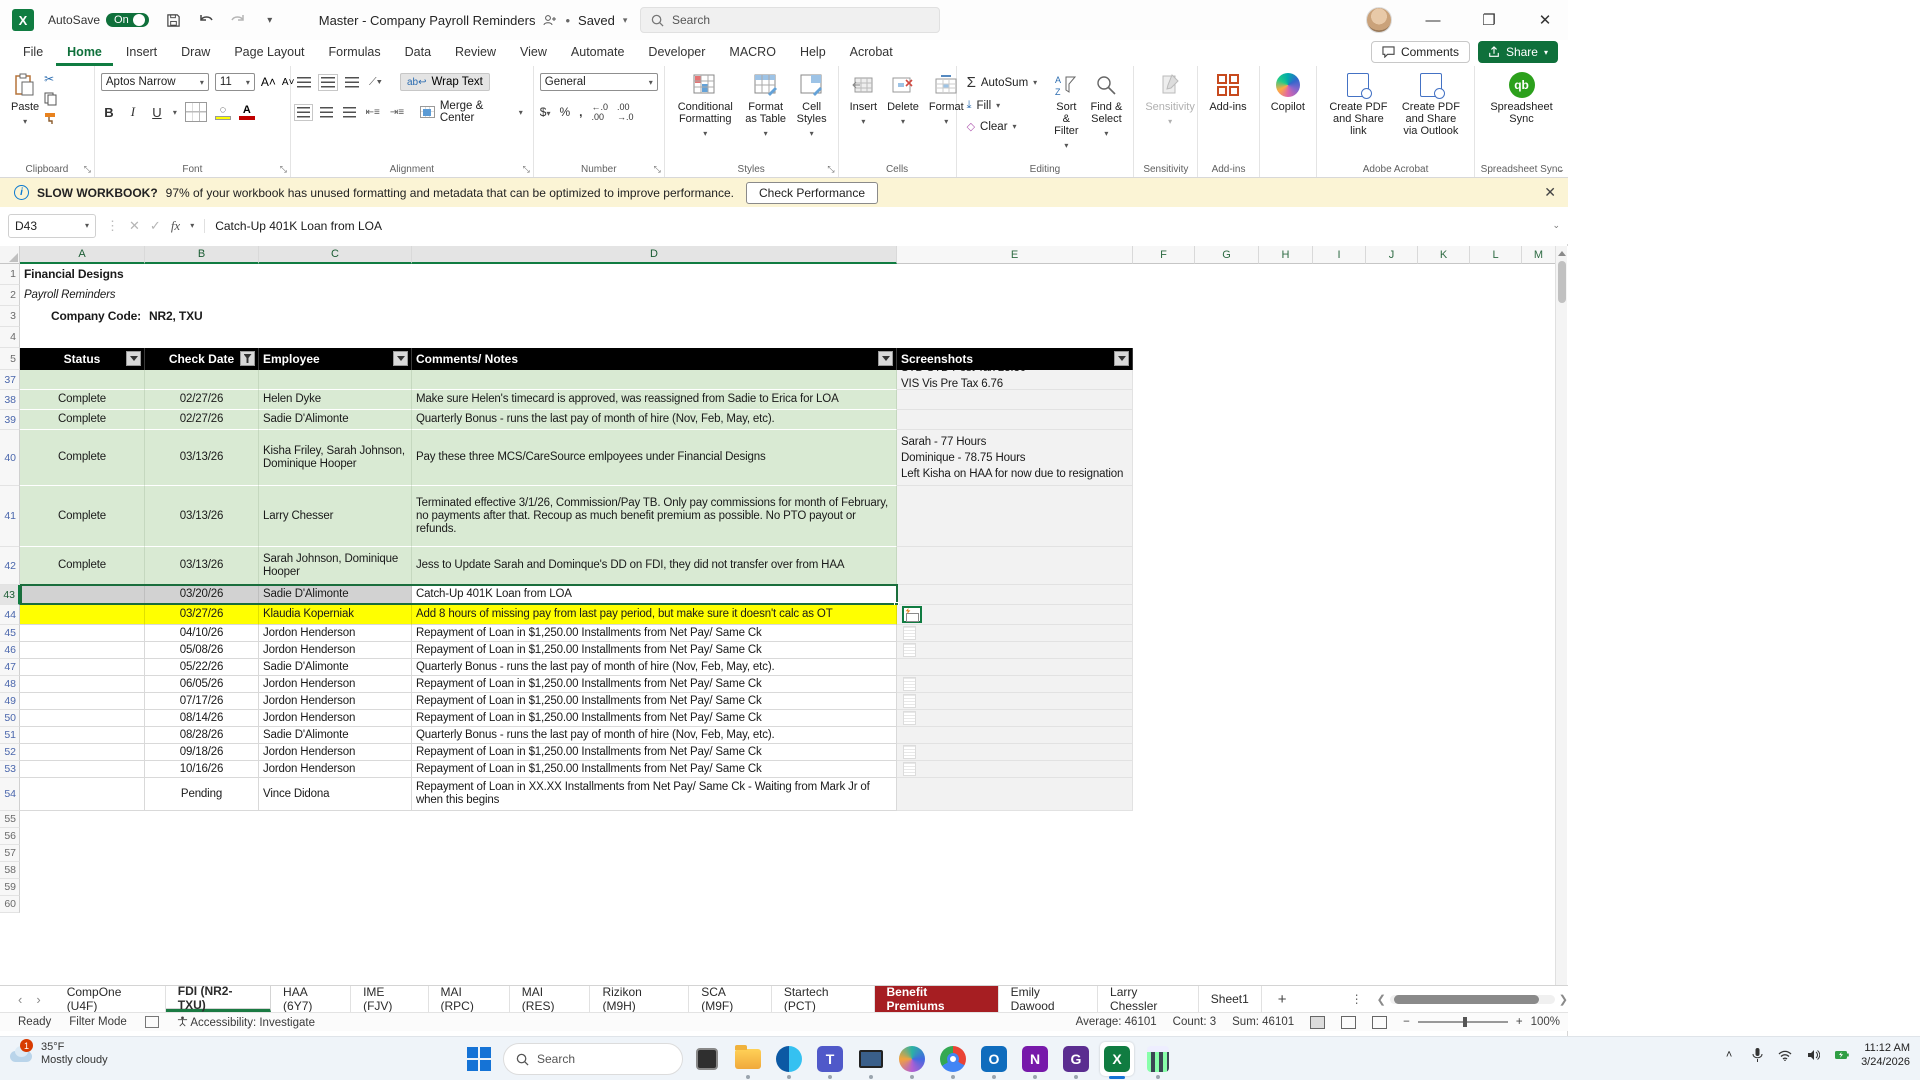 This screenshot has width=1920, height=1080. Describe the element at coordinates (127, 20) in the screenshot. I see `autosave-toggle: On` at that location.